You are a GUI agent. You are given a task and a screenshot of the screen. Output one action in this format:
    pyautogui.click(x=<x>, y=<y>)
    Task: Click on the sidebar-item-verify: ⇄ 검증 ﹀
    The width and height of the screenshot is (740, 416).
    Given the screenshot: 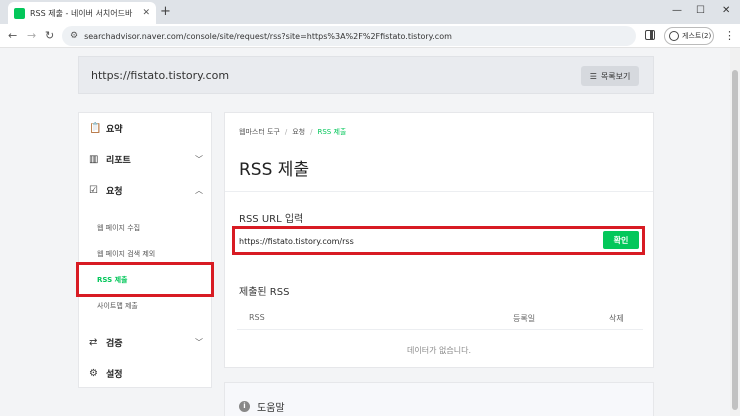 What is the action you would take?
    pyautogui.click(x=146, y=342)
    